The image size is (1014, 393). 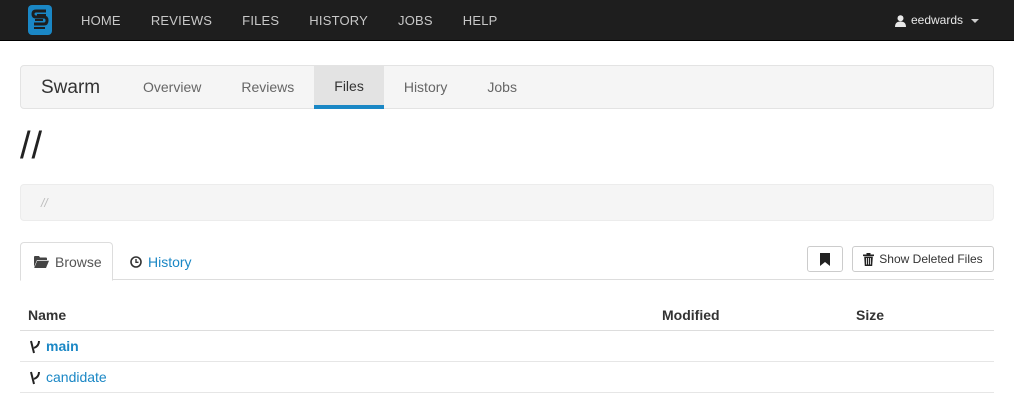 What do you see at coordinates (76, 377) in the screenshot?
I see `file-name: candidate` at bounding box center [76, 377].